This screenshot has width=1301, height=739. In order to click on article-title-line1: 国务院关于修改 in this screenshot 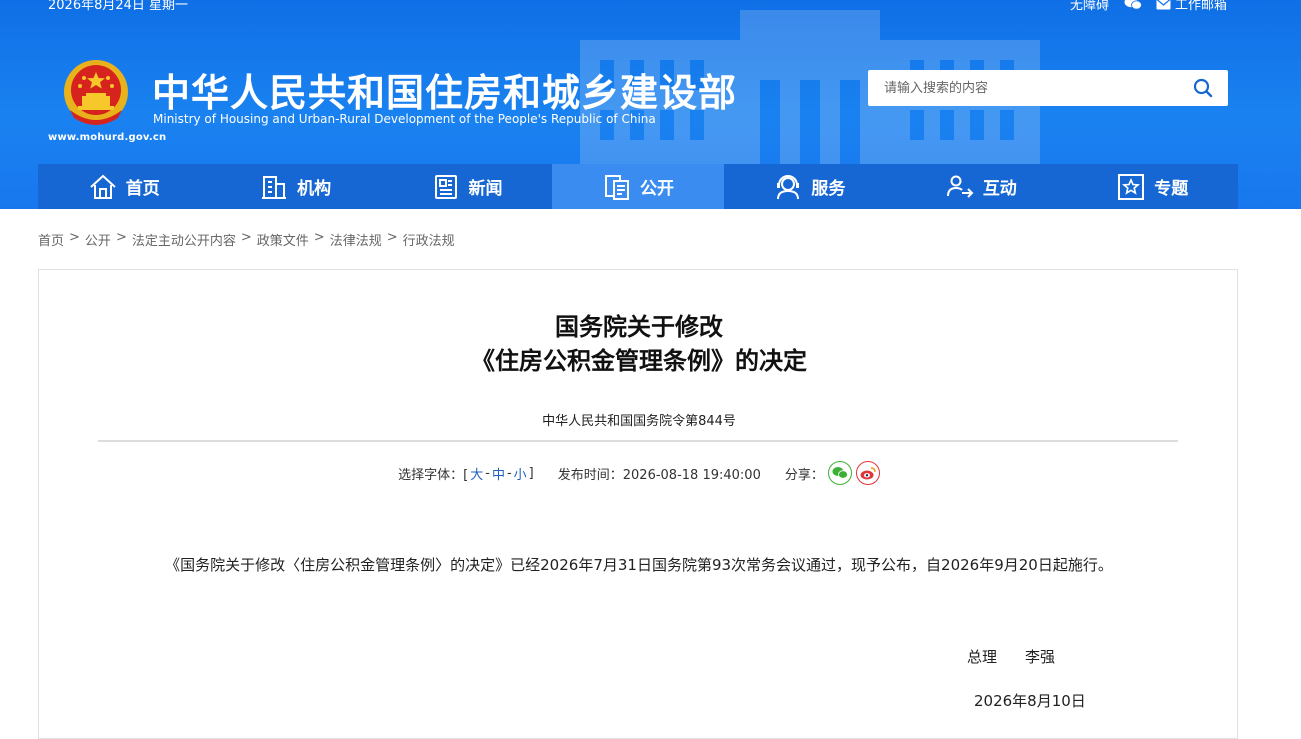, I will do `click(639, 327)`.